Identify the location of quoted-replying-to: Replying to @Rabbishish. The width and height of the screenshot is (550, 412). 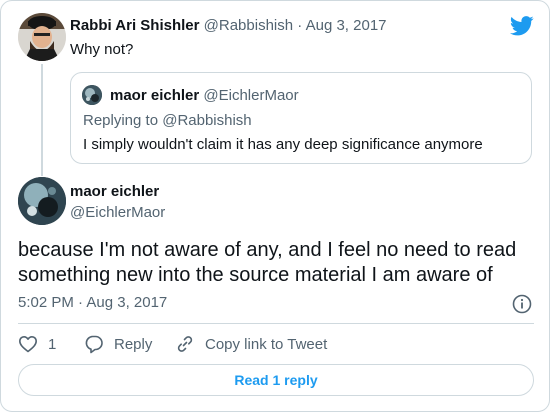
(167, 120).